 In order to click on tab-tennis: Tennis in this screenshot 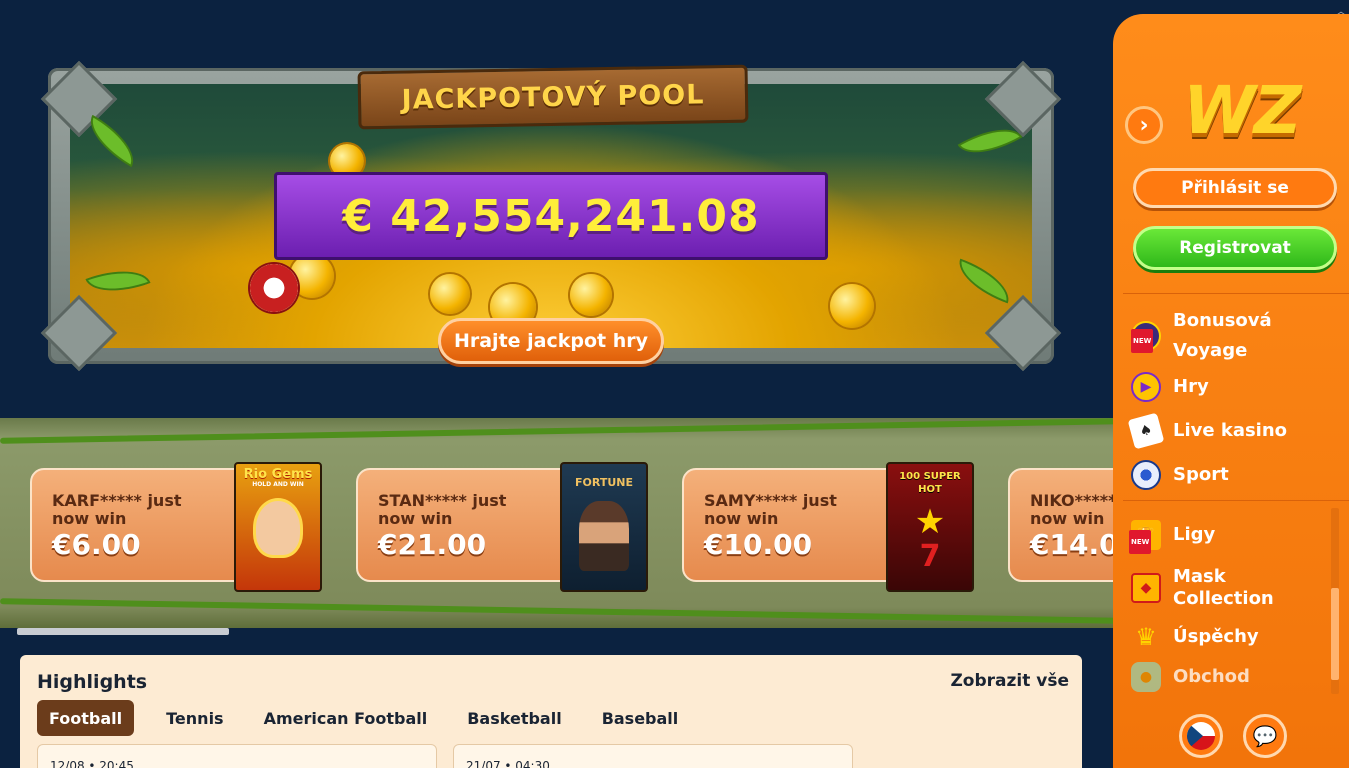, I will do `click(194, 718)`.